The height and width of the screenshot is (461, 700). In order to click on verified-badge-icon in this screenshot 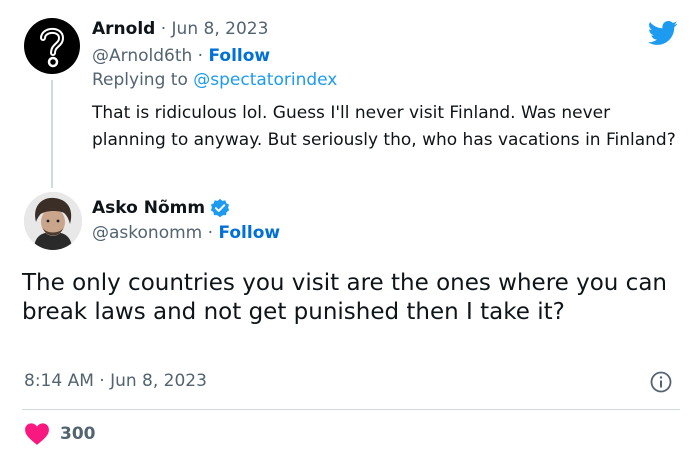, I will do `click(220, 208)`.